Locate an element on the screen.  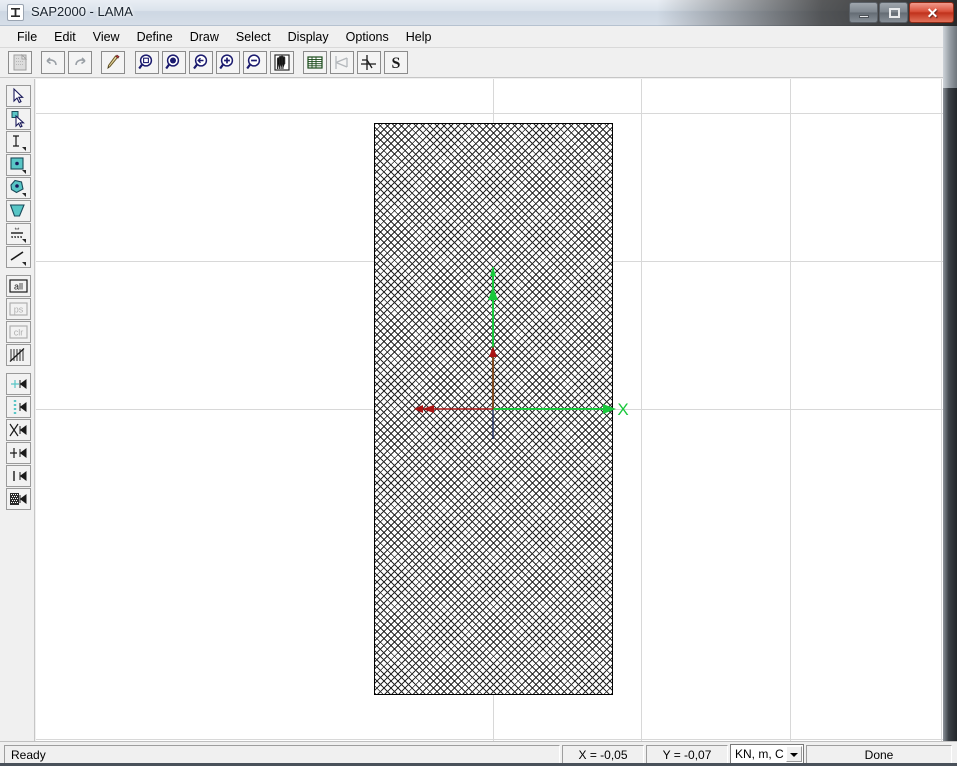
zoom-out-button is located at coordinates (255, 62).